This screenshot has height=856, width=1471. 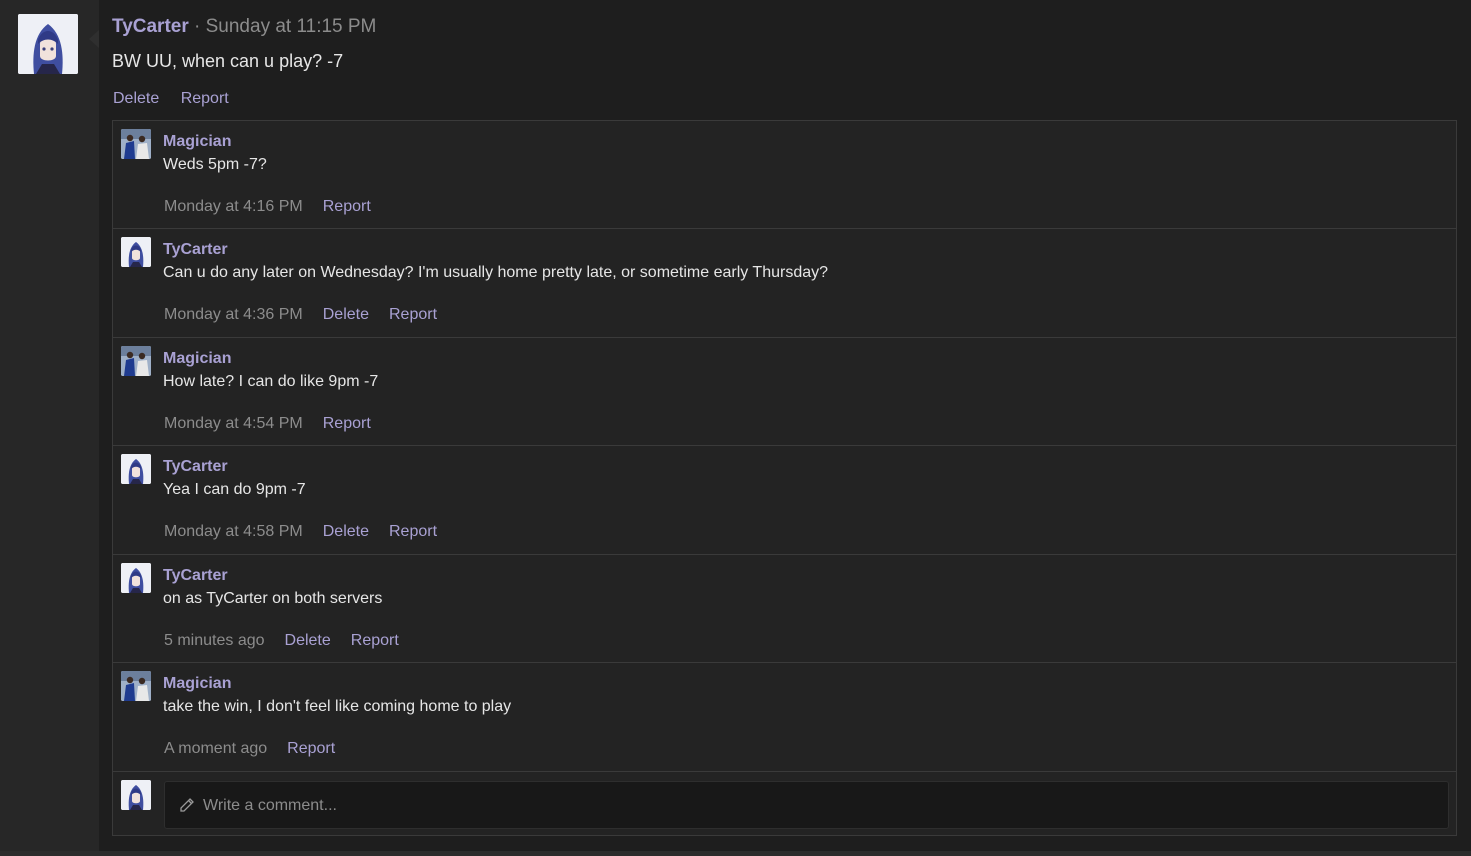 I want to click on comment-text: Yea I can do 9pm -7, so click(x=234, y=489).